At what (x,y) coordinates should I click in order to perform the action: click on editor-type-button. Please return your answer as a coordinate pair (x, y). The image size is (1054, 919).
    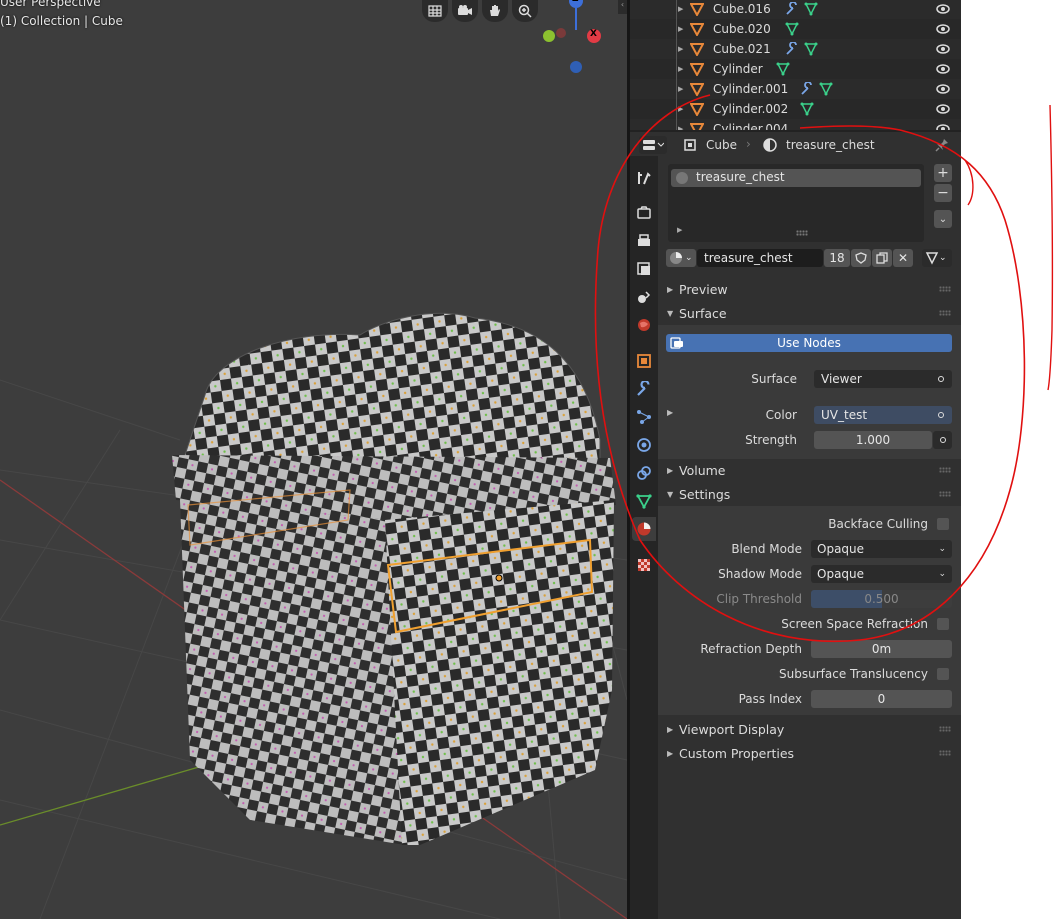
    Looking at the image, I should click on (653, 145).